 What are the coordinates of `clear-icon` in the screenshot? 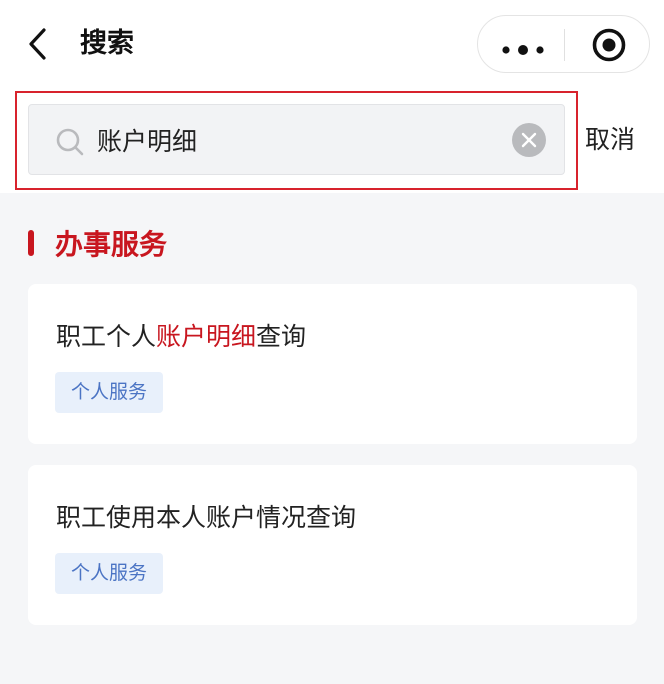 It's located at (529, 140).